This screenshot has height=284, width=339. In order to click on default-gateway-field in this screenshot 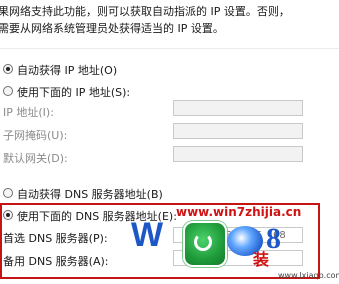, I will do `click(238, 154)`.